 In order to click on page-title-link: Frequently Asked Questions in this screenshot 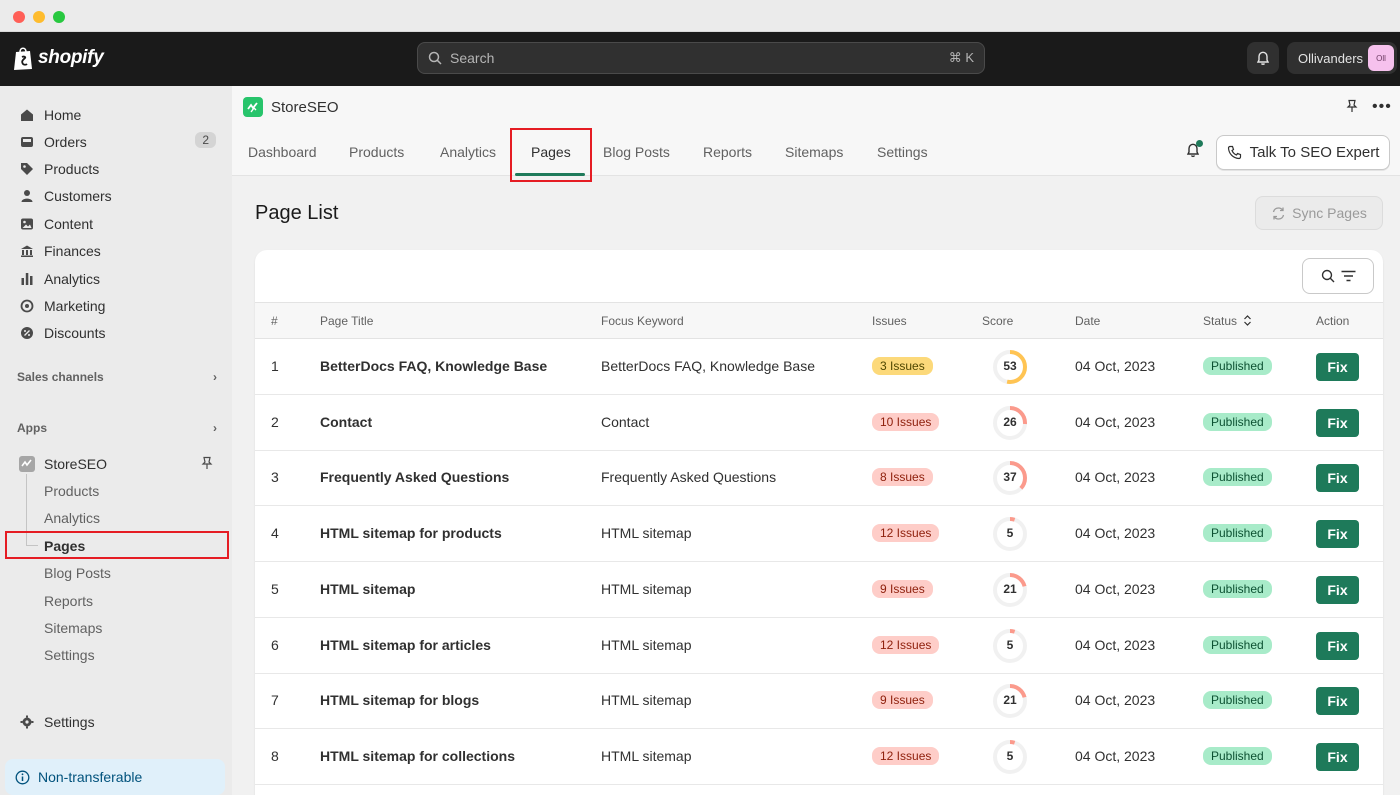, I will do `click(414, 477)`.